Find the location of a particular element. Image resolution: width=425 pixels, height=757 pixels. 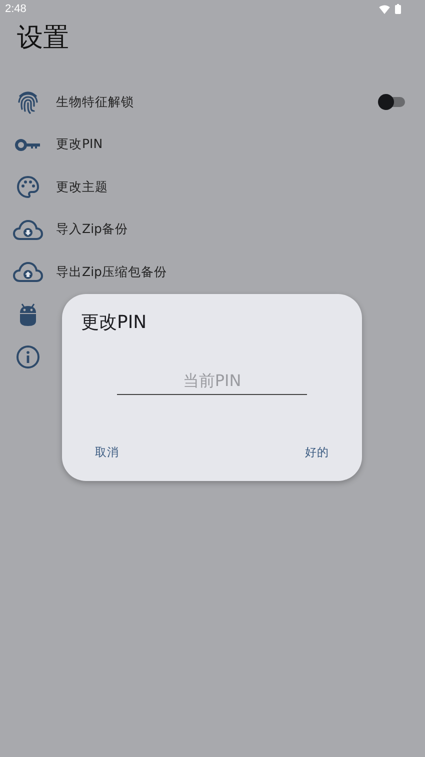

settings-label: 更改PIN is located at coordinates (80, 145).